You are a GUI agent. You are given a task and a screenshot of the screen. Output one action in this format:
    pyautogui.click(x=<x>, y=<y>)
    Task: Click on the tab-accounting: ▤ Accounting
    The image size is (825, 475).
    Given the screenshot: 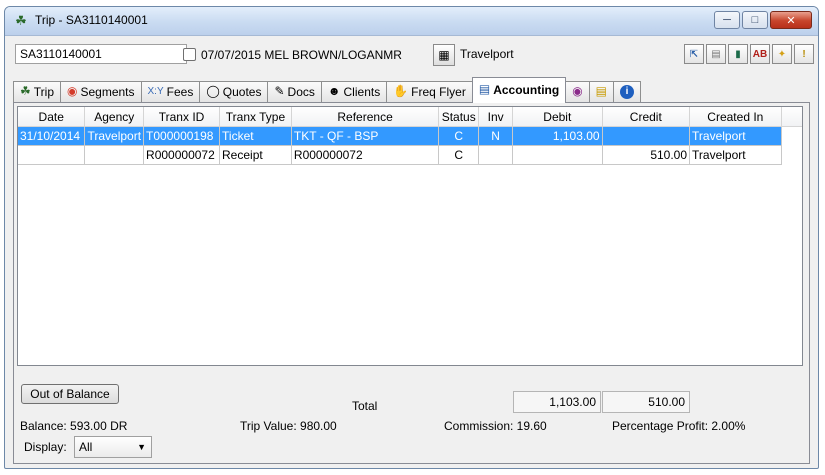 What is the action you would take?
    pyautogui.click(x=519, y=90)
    